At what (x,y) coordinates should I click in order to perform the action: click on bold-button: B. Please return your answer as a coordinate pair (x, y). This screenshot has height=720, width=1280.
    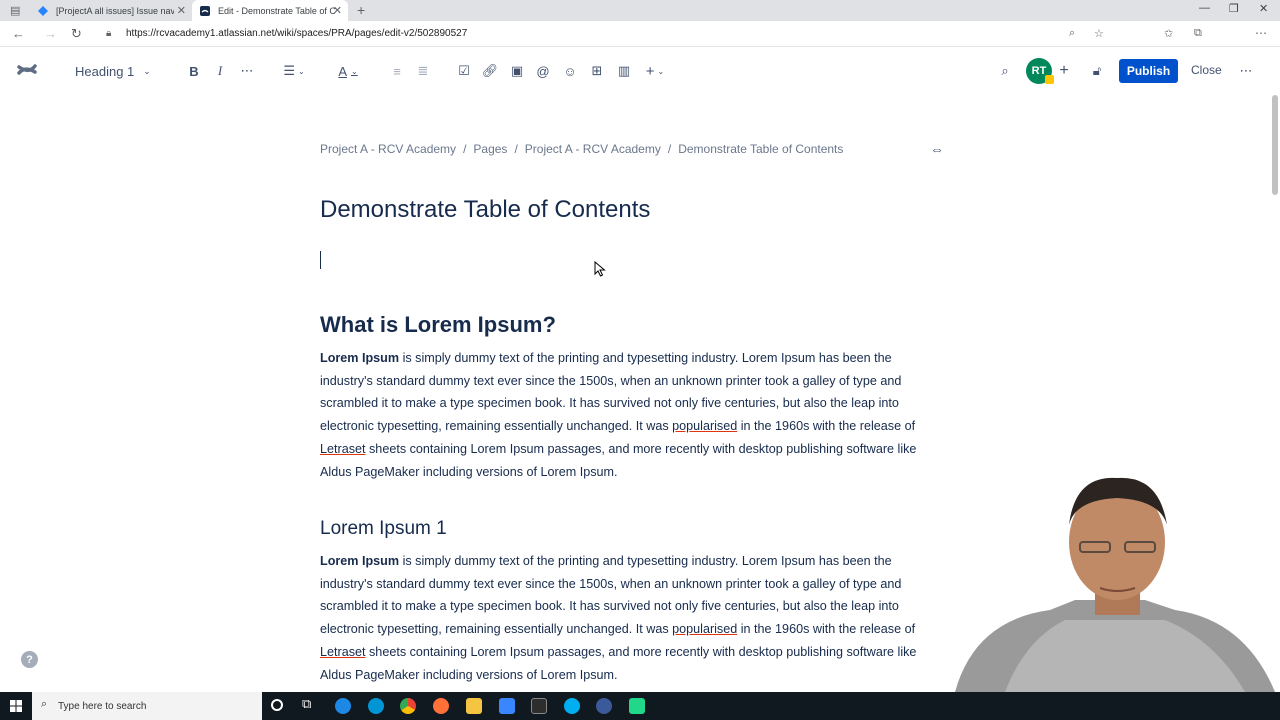
    Looking at the image, I should click on (194, 71).